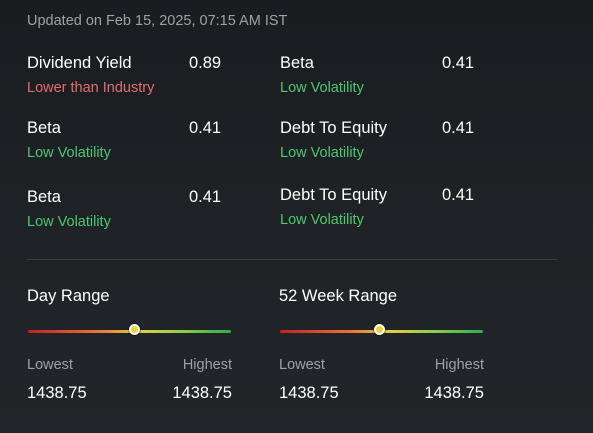 The height and width of the screenshot is (433, 593). Describe the element at coordinates (79, 63) in the screenshot. I see `metric-label: Dividend Yield` at that location.